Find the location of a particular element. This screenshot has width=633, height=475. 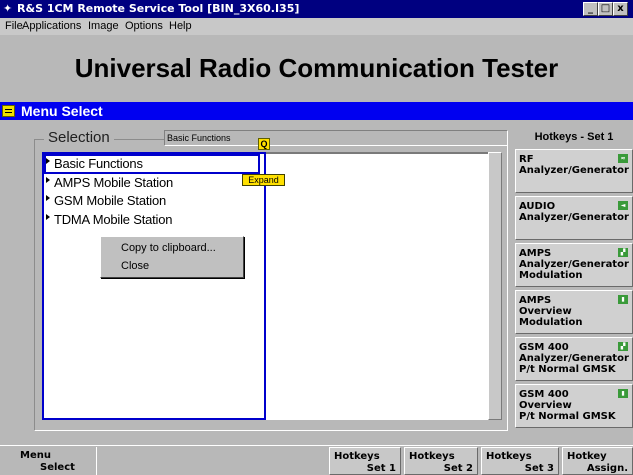

context-menu: Copy to clipboard... Close is located at coordinates (172, 257).